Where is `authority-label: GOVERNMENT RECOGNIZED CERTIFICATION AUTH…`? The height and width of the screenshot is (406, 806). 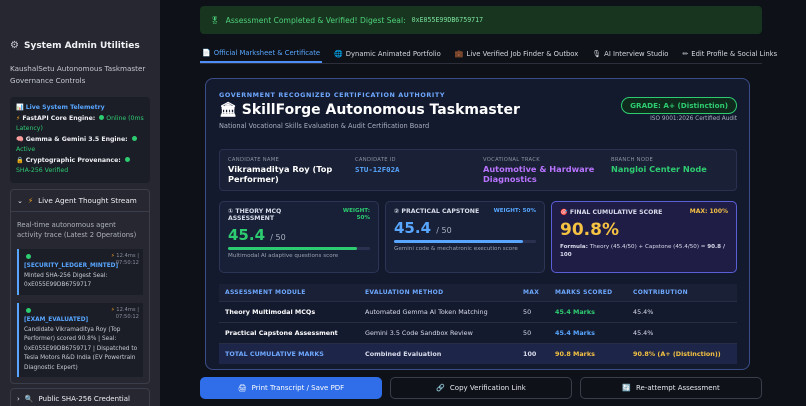 authority-label: GOVERNMENT RECOGNIZED CERTIFICATION AUTH… is located at coordinates (332, 95).